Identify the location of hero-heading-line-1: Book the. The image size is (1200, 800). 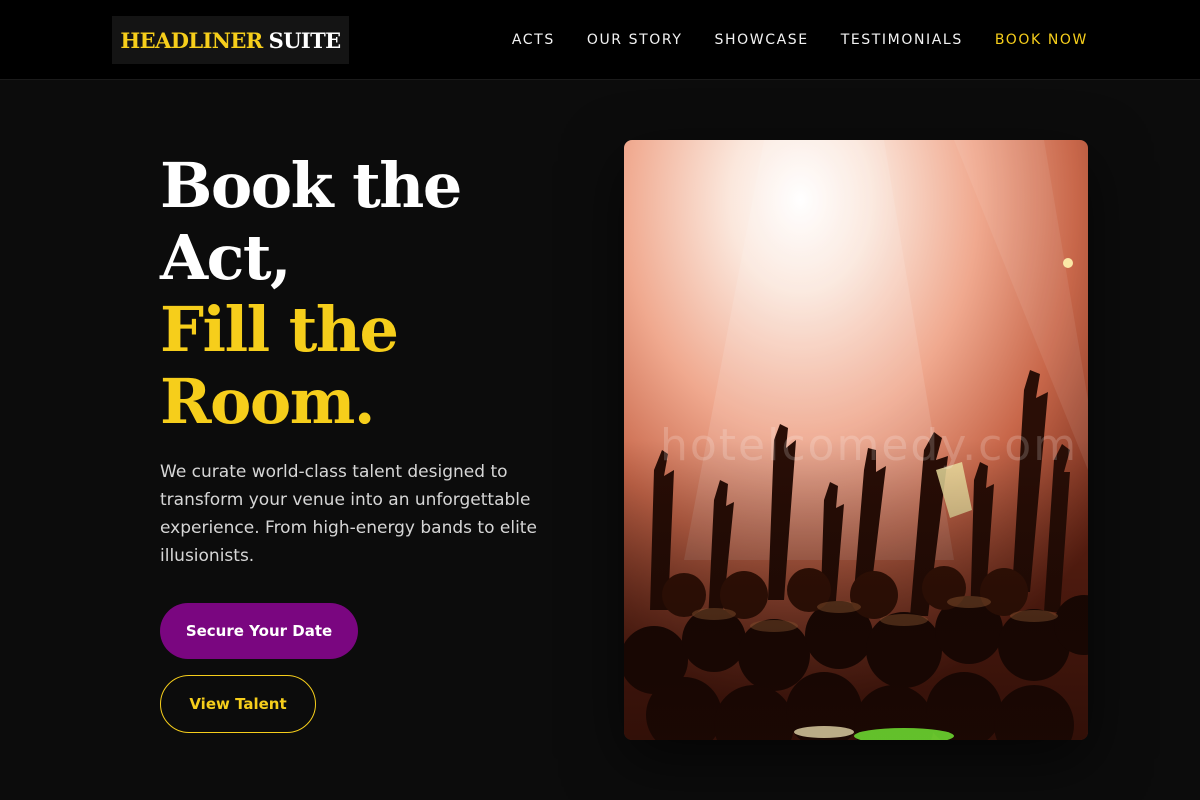
(311, 185).